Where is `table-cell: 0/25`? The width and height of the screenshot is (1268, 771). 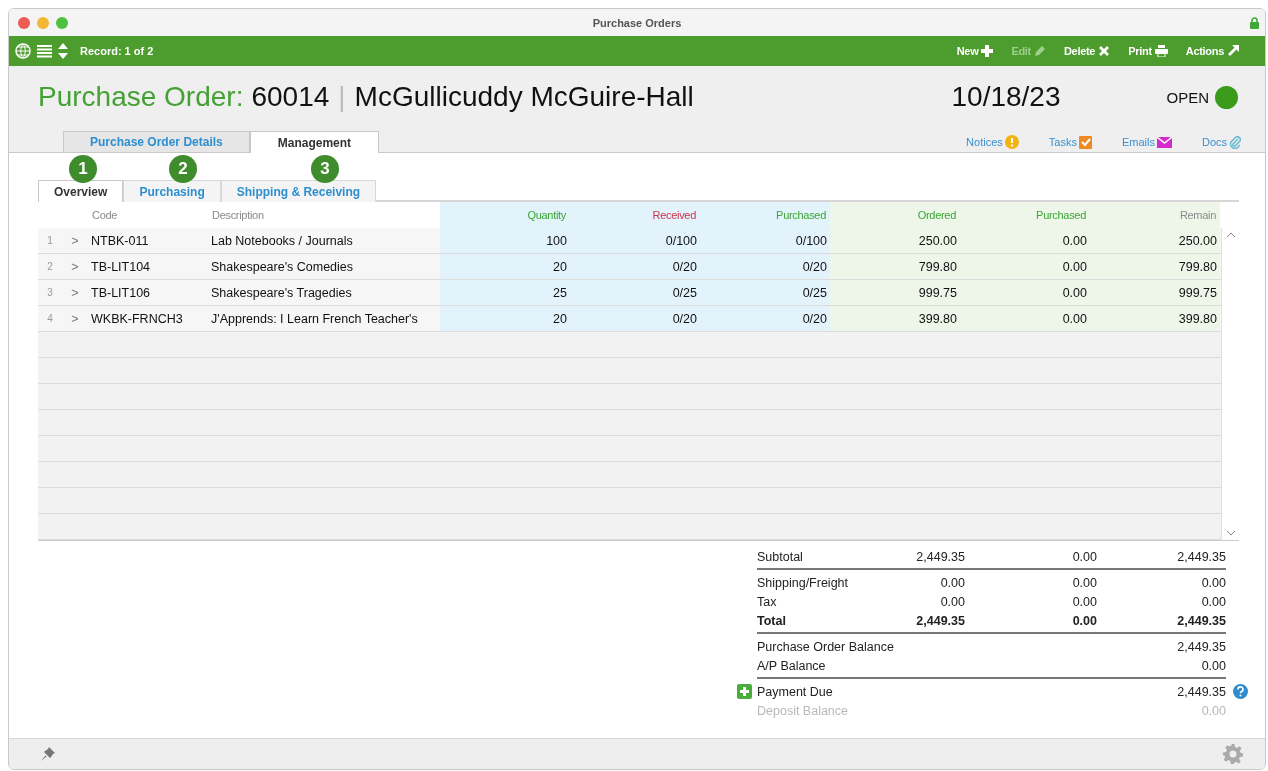
table-cell: 0/25 is located at coordinates (765, 292).